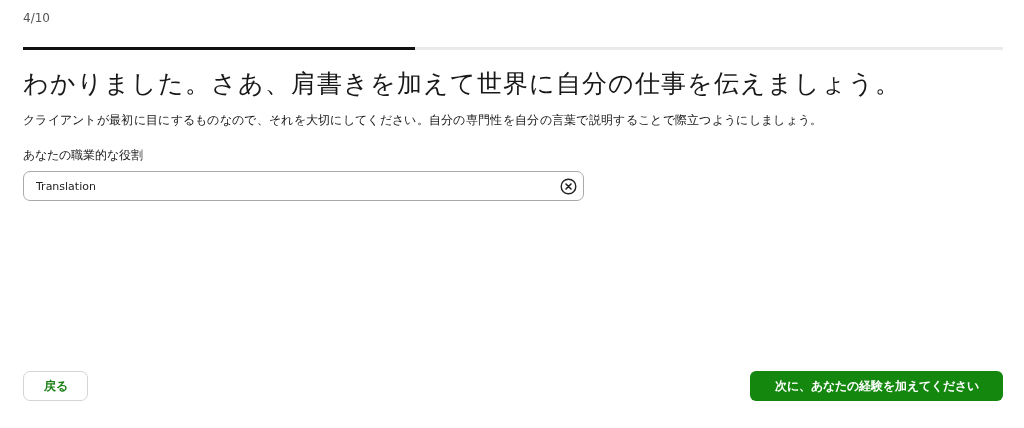  I want to click on input-field: Translation, so click(303, 186).